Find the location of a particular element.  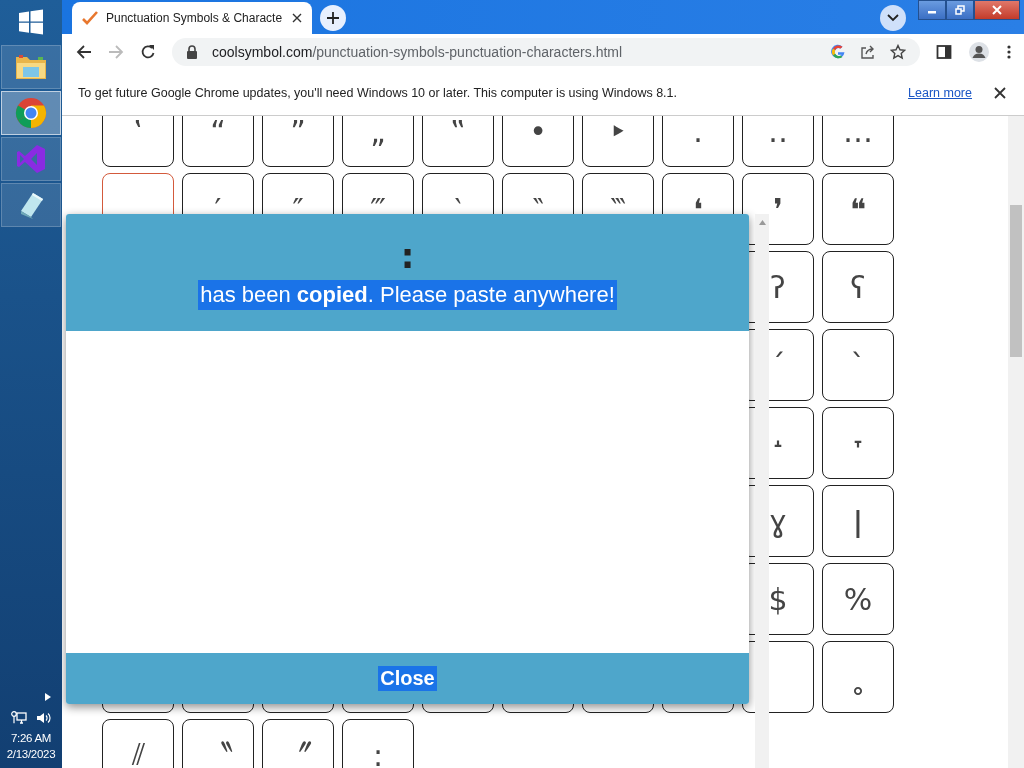

symbol-key: ⫽ is located at coordinates (138, 743).